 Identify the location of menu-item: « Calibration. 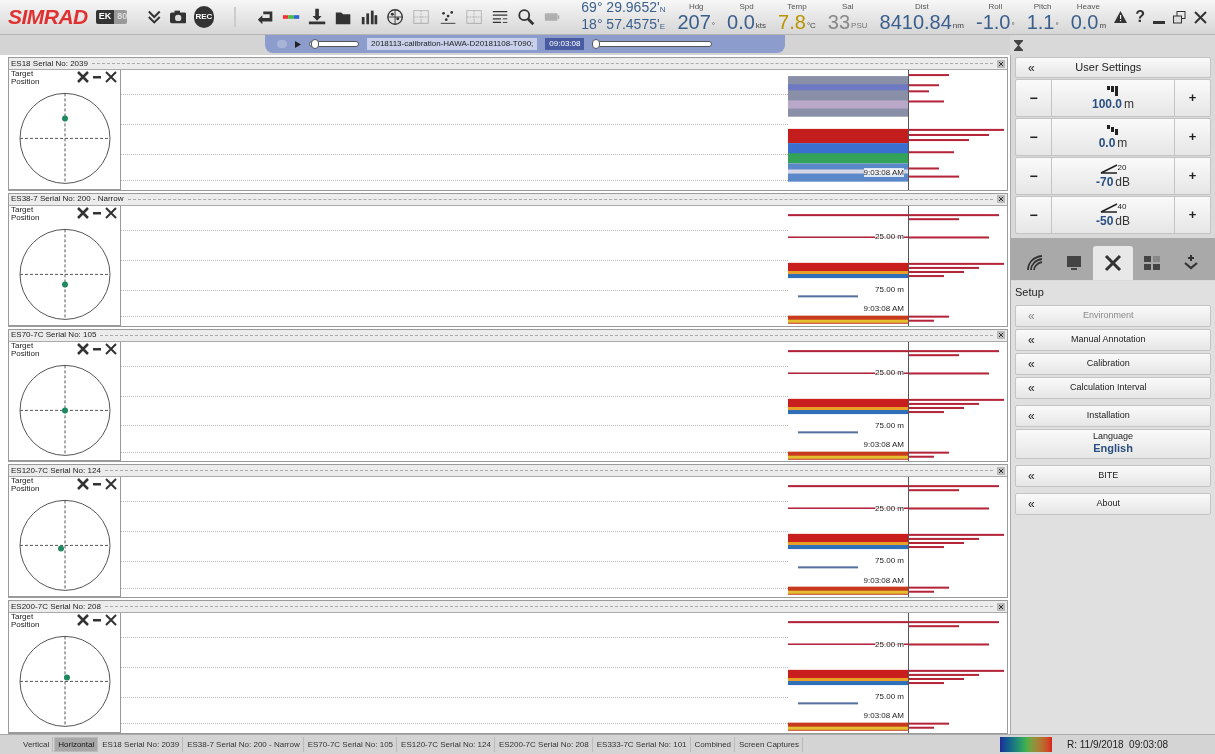
(1113, 363).